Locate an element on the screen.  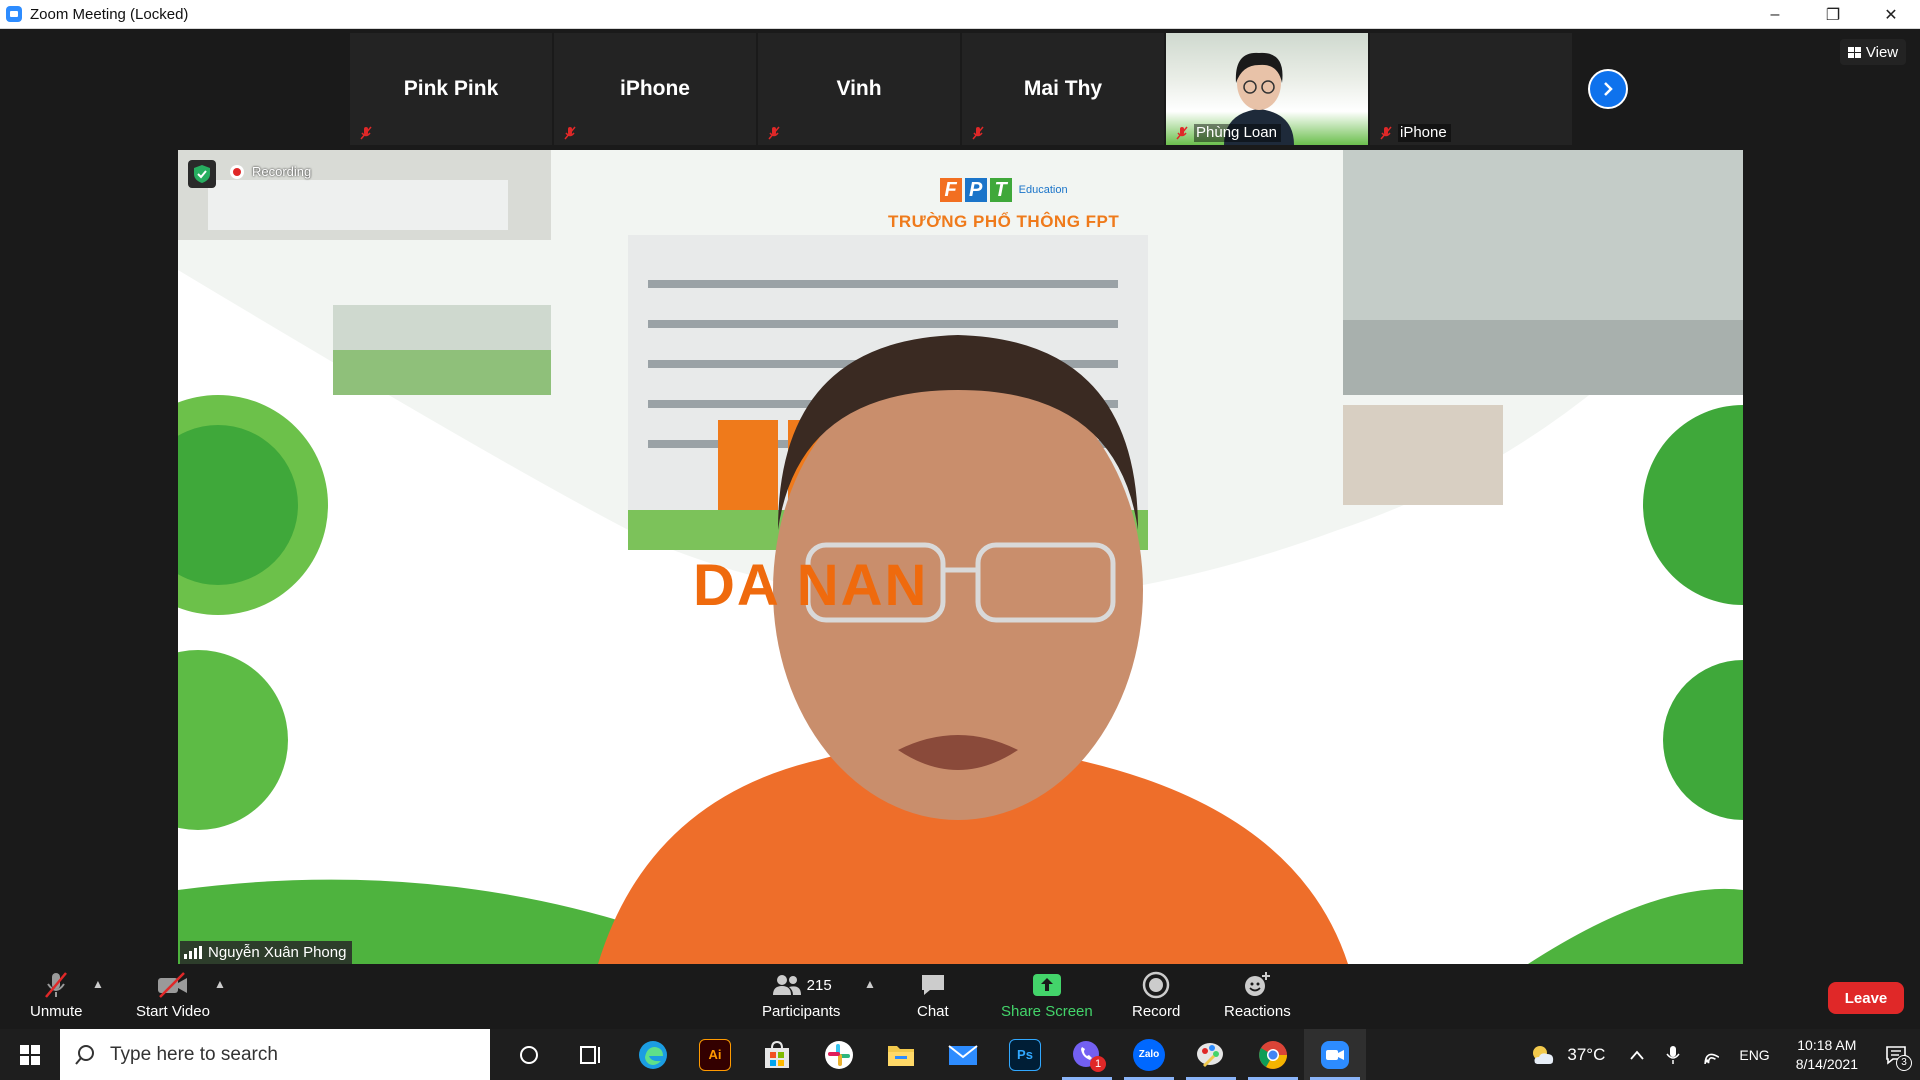
mail-icon is located at coordinates (963, 1054).